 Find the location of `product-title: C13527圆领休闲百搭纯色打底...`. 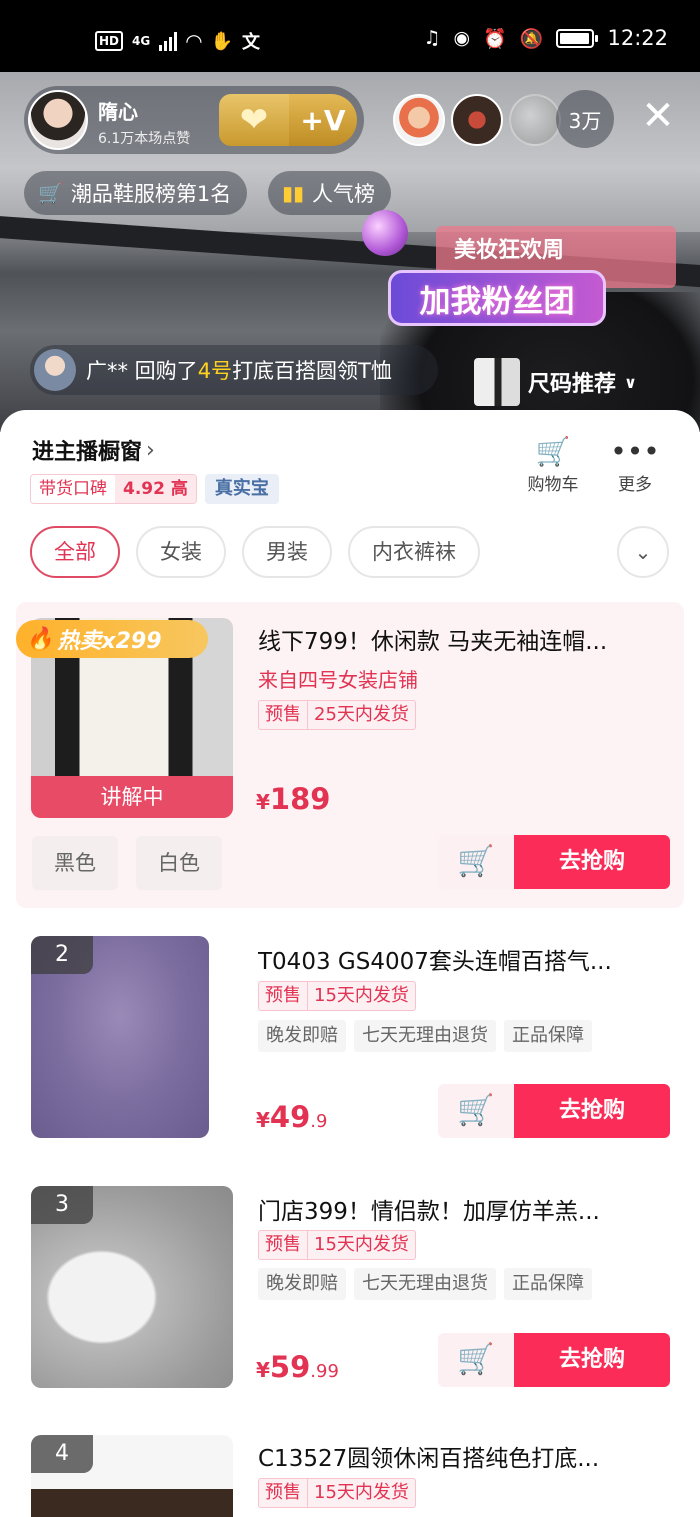

product-title: C13527圆领休闲百搭纯色打底... is located at coordinates (463, 1456).